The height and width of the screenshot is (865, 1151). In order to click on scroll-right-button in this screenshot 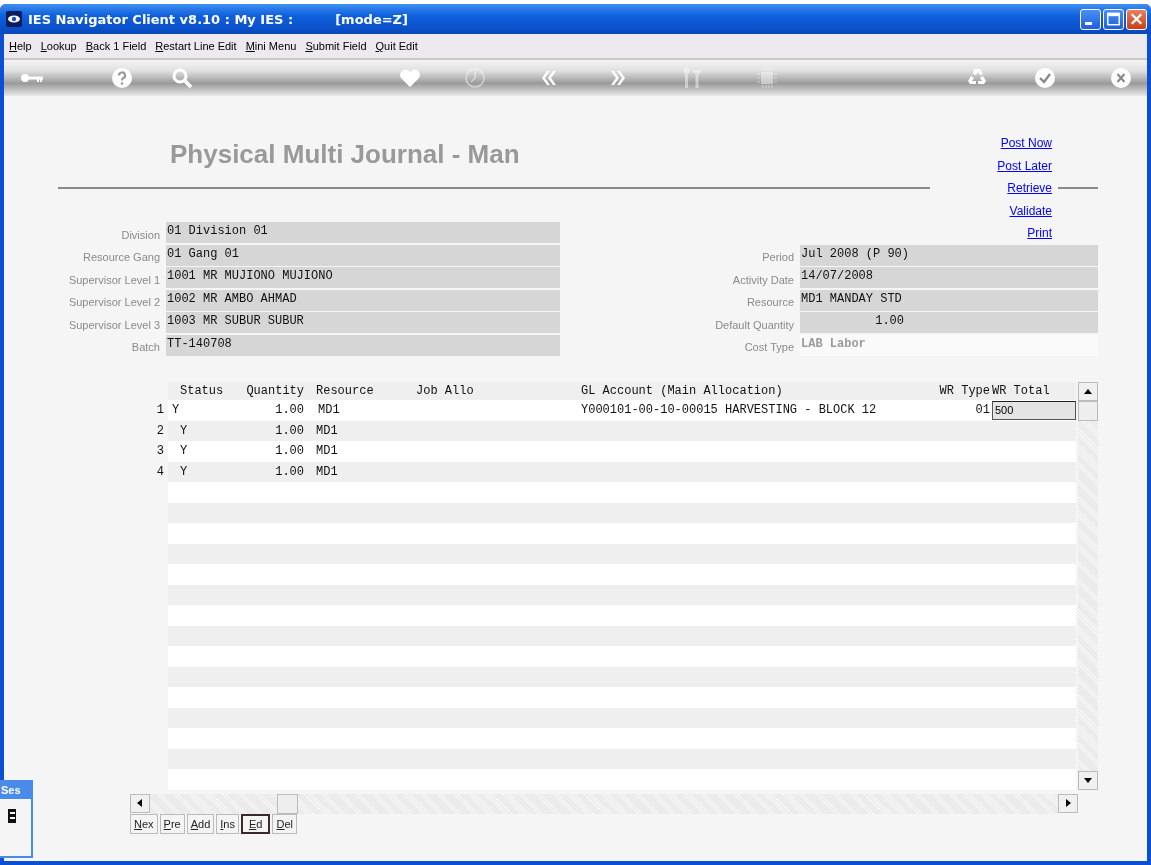, I will do `click(1068, 803)`.